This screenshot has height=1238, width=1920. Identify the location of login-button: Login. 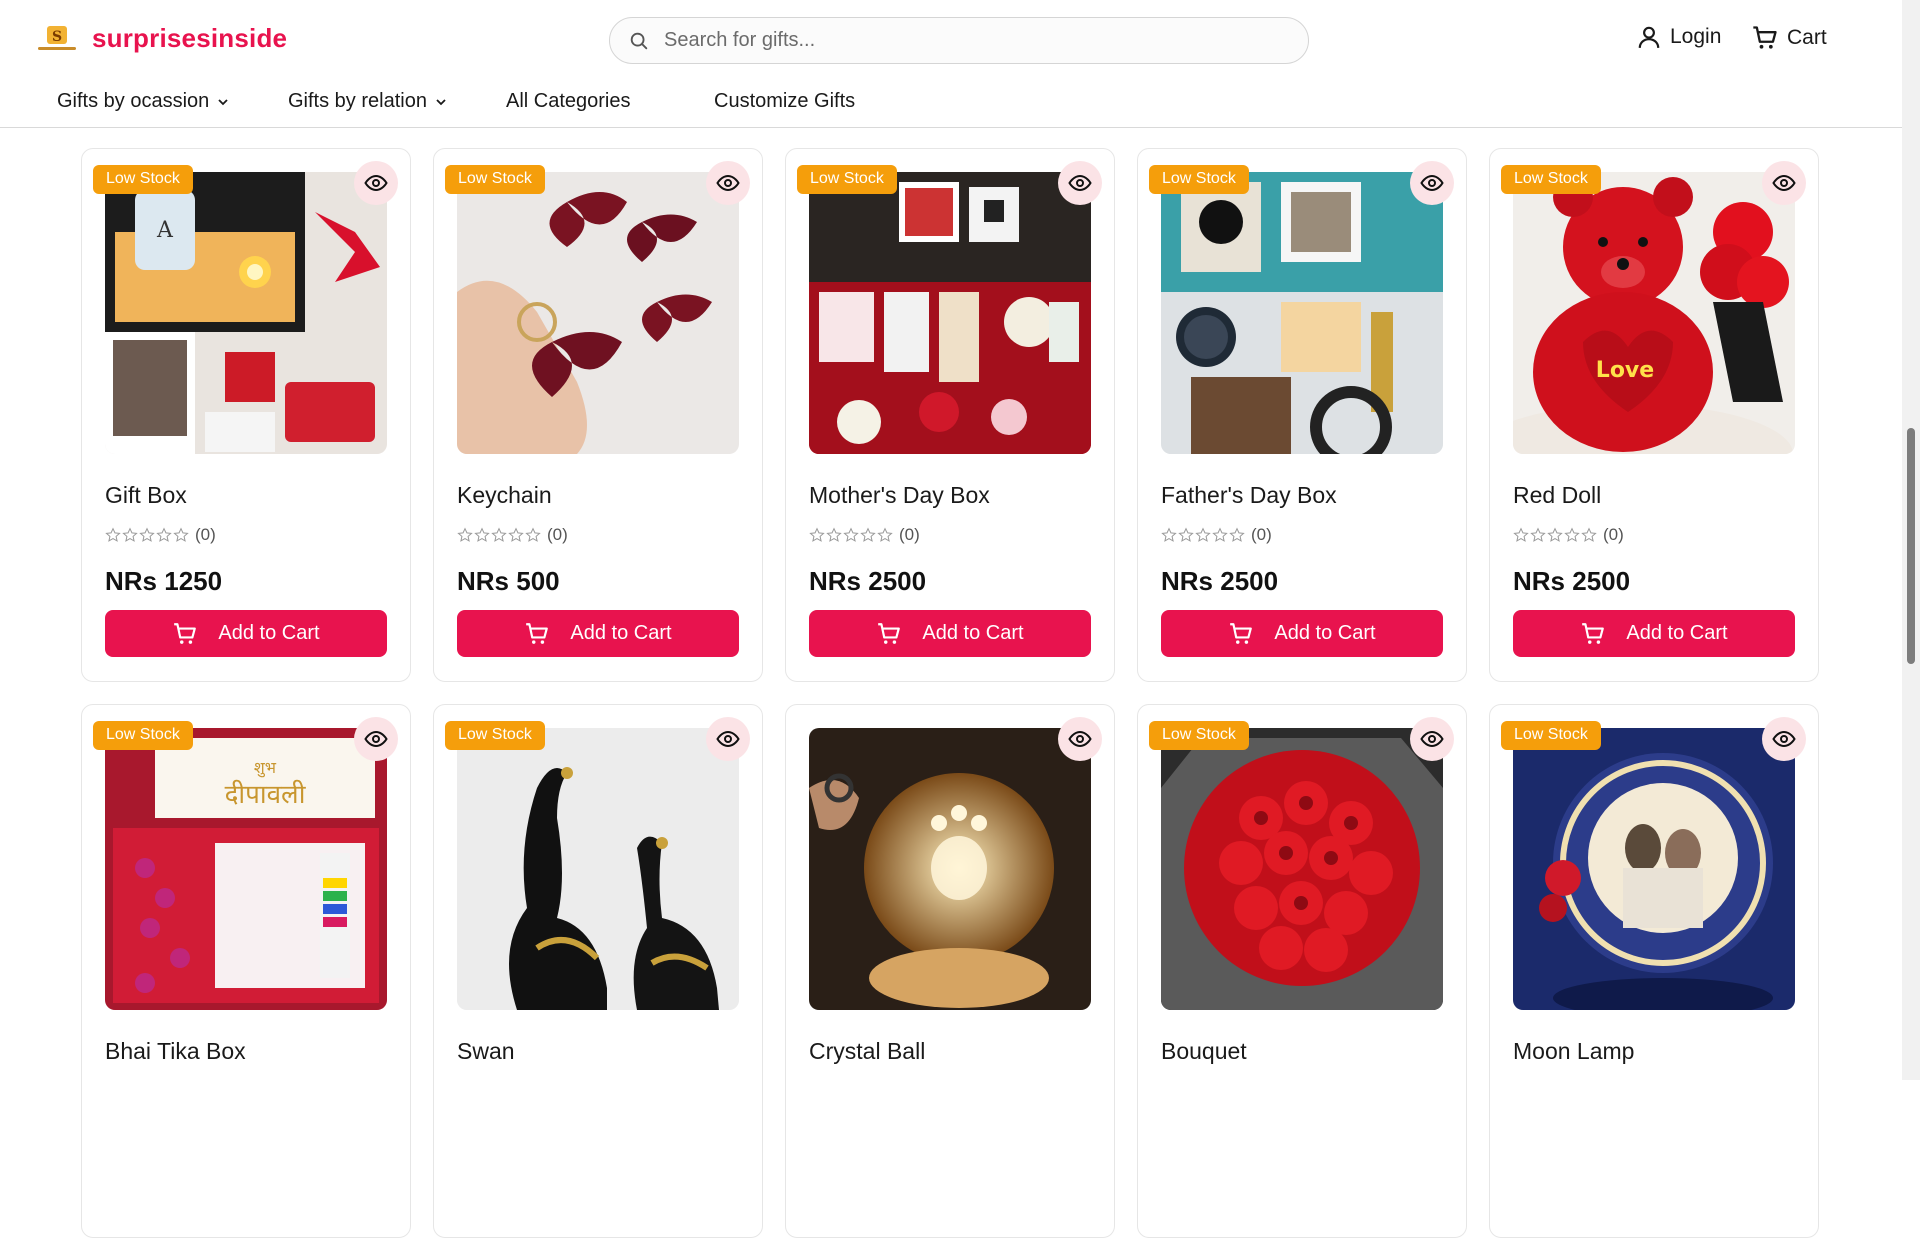
(1678, 37).